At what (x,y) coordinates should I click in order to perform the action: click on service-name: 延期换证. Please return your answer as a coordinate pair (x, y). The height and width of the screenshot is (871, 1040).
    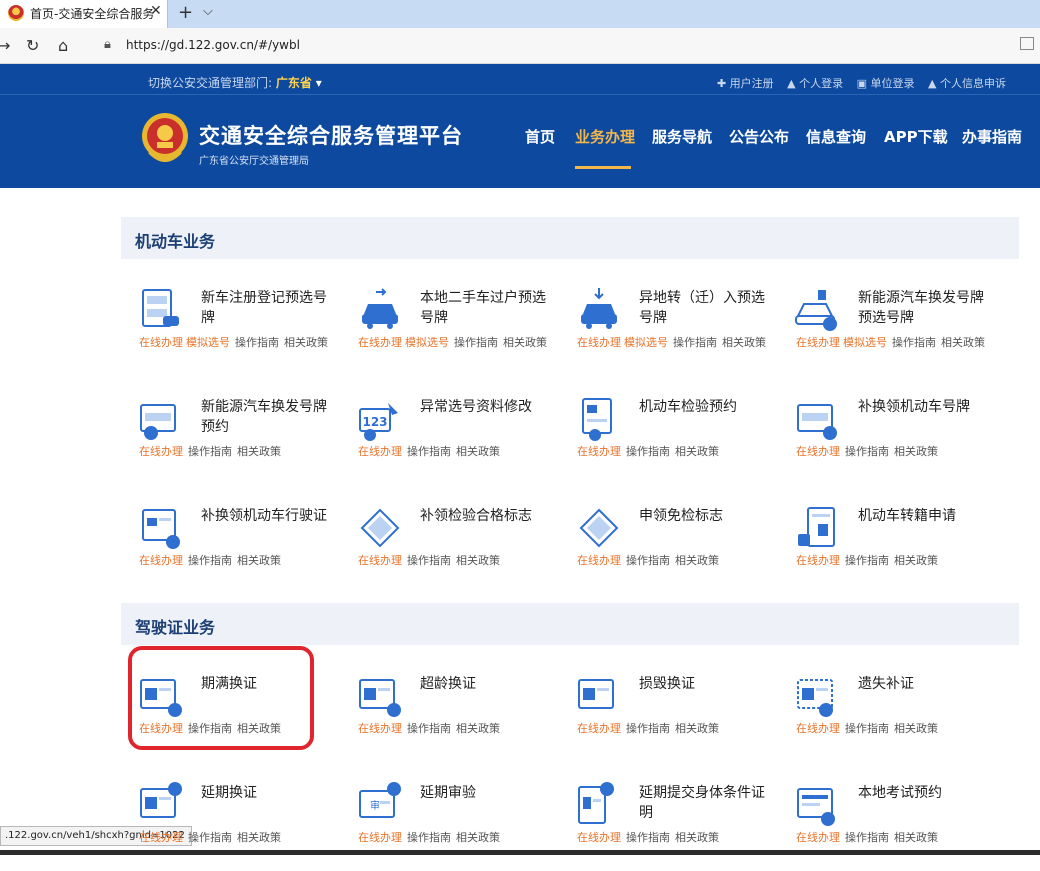
    Looking at the image, I should click on (265, 793).